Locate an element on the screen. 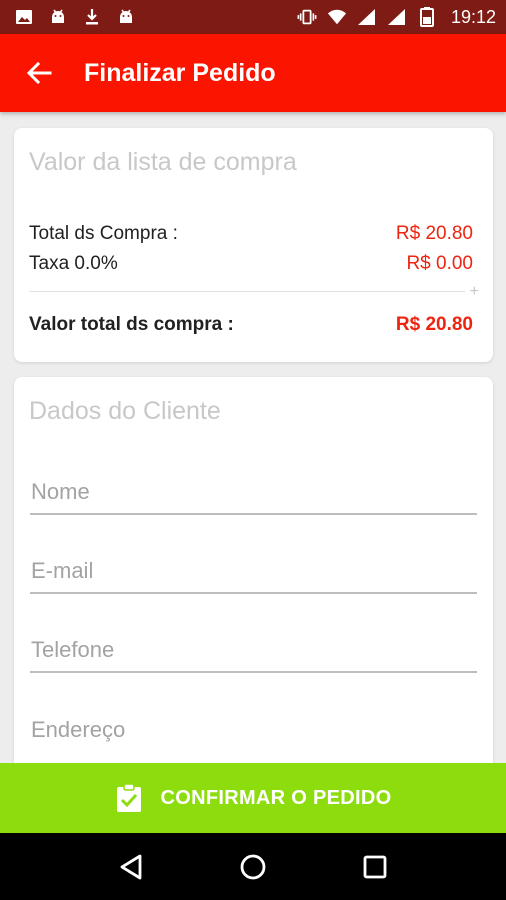  system-icons: 19:12 is located at coordinates (396, 17).